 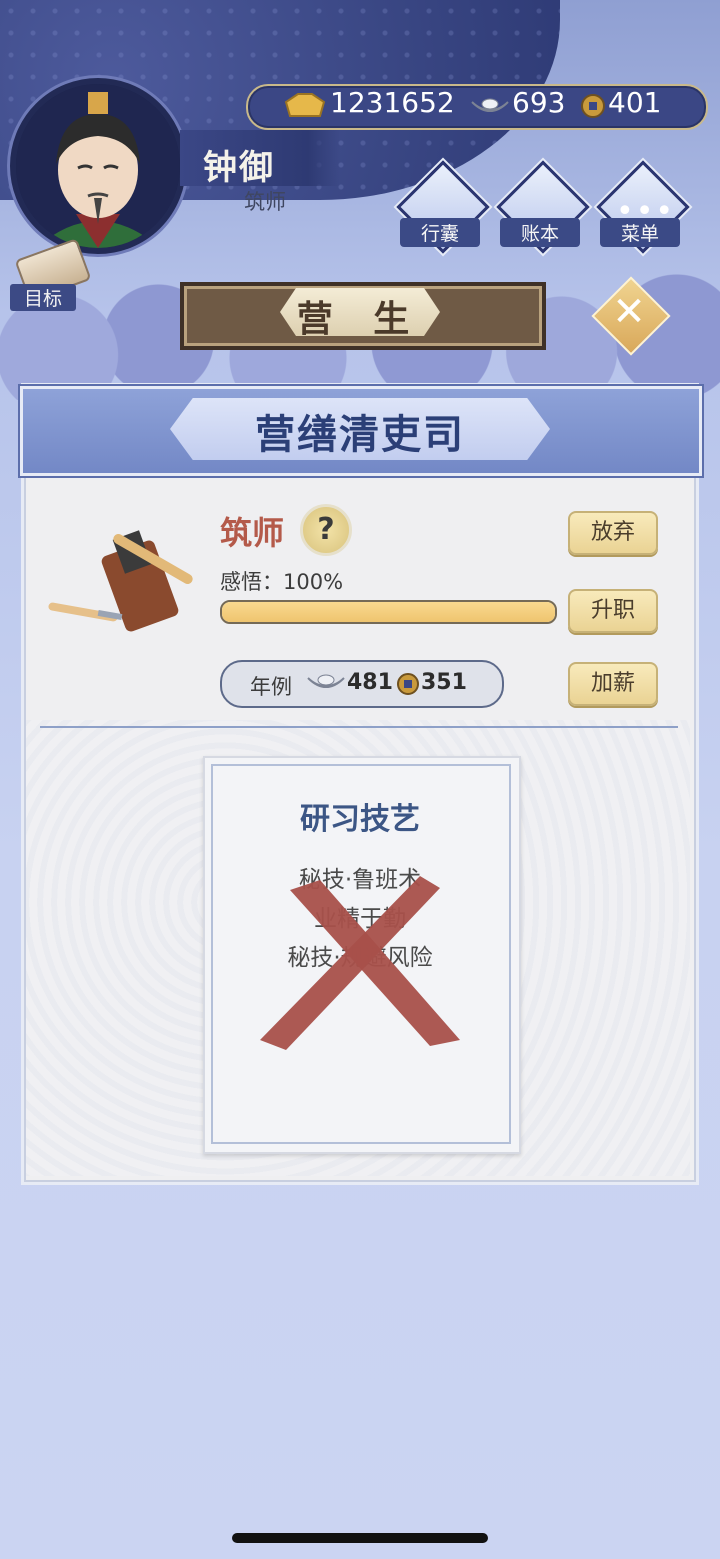 I want to click on insight-label: 感悟：100%, so click(x=282, y=582).